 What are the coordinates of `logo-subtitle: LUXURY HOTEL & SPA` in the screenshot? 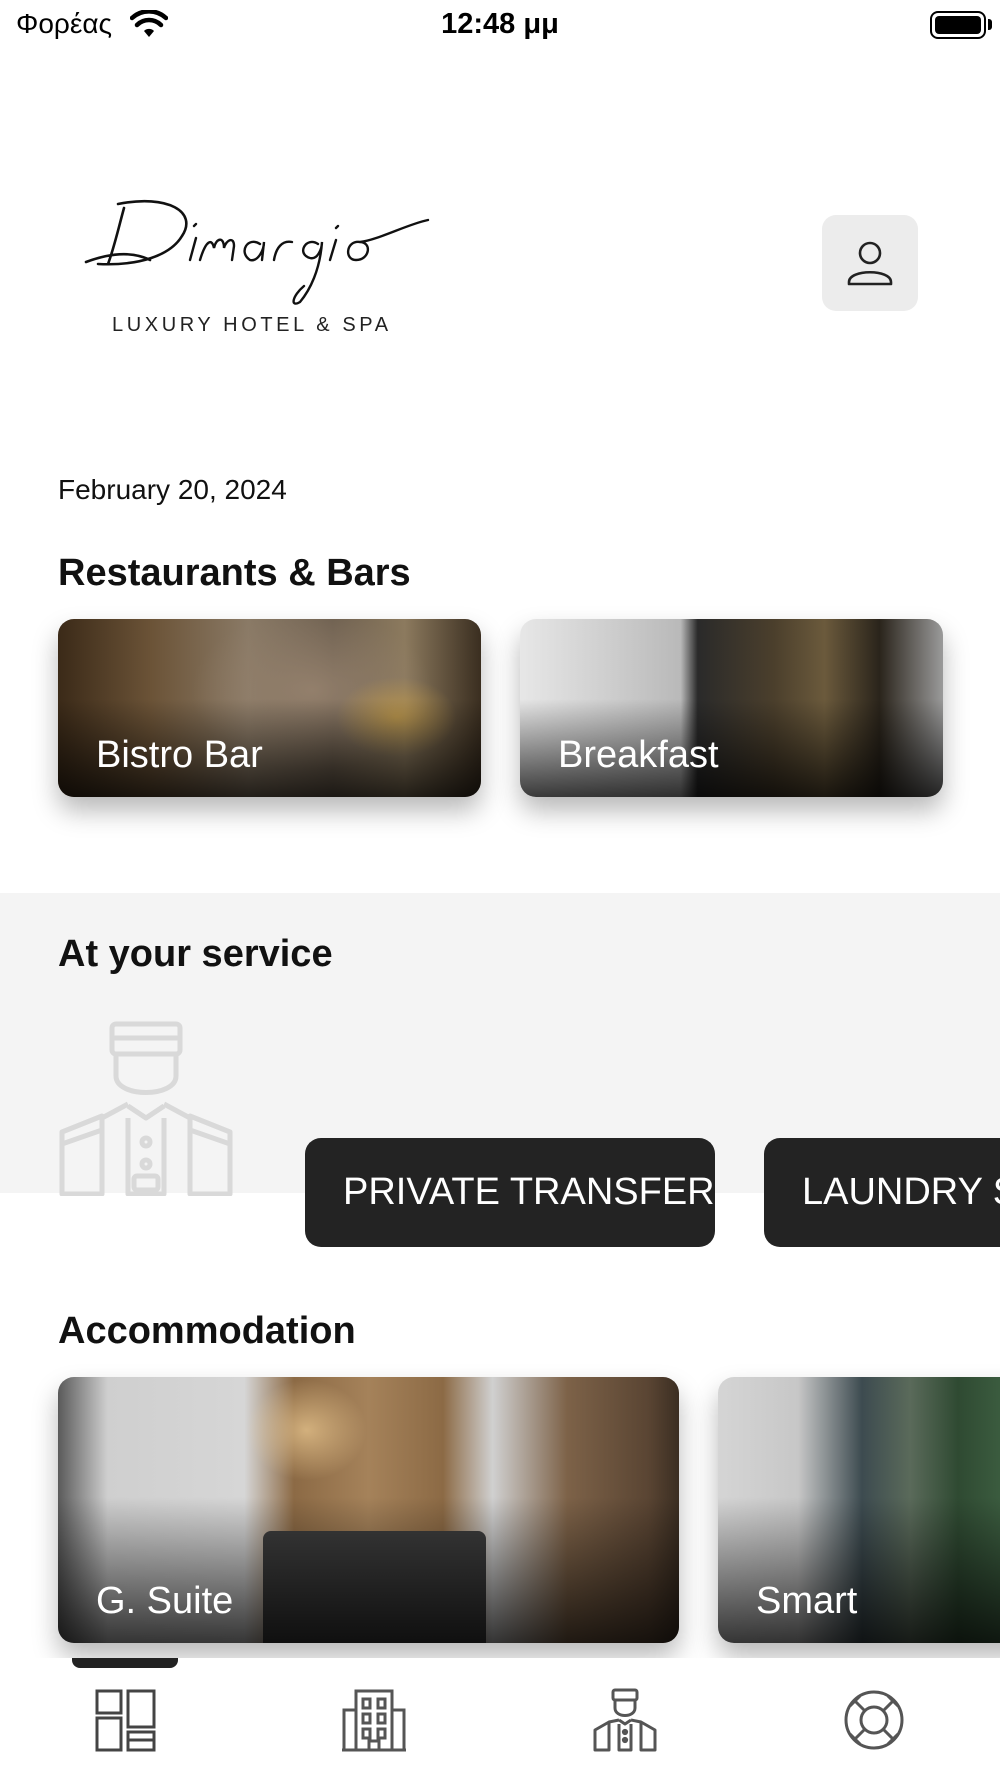 It's located at (252, 325).